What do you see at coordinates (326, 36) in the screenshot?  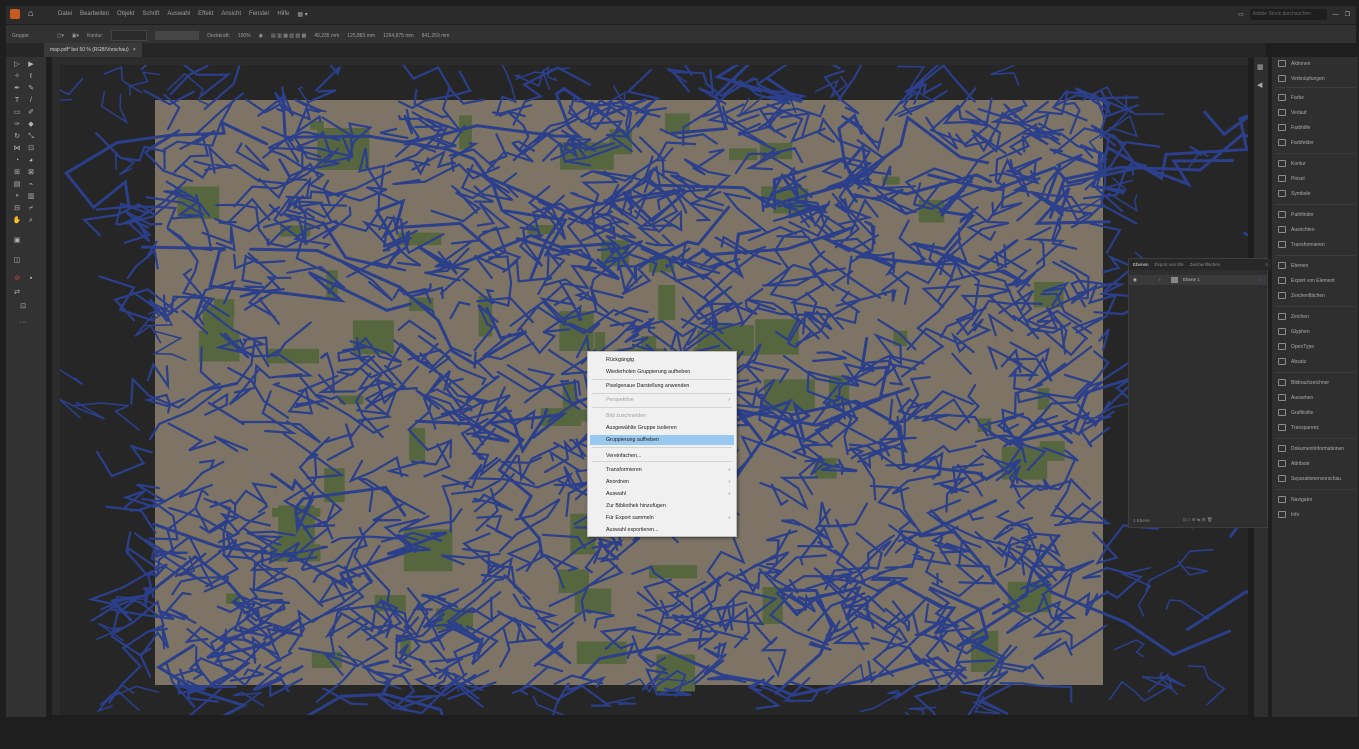 I see `x-field: 40,235 mm` at bounding box center [326, 36].